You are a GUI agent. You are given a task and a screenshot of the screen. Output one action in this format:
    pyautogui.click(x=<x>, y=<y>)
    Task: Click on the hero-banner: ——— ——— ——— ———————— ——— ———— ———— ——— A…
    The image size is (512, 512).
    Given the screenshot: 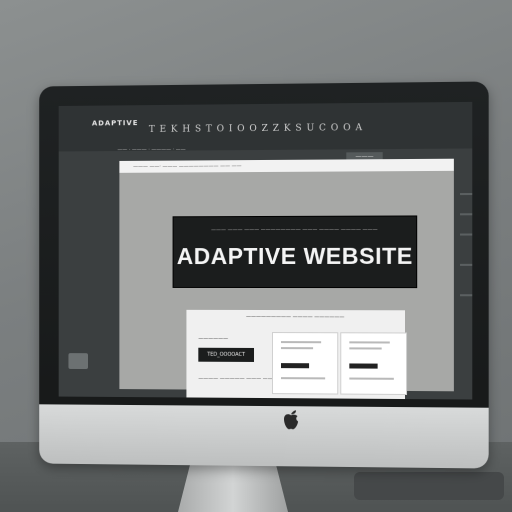 What is the action you would take?
    pyautogui.click(x=295, y=251)
    